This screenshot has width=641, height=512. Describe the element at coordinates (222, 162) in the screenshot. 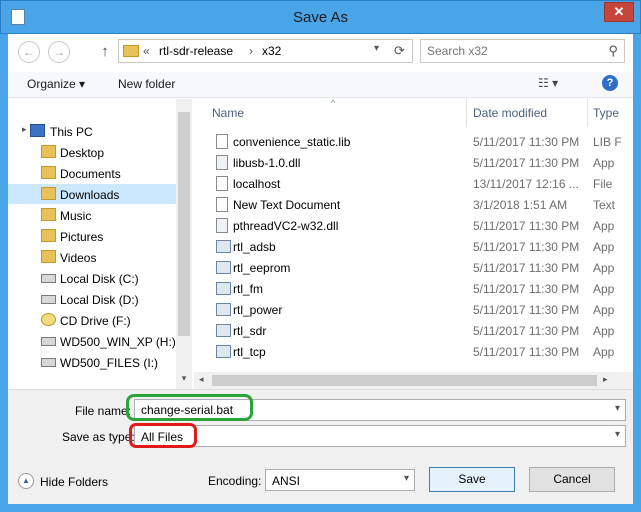

I see `dll-icon` at that location.